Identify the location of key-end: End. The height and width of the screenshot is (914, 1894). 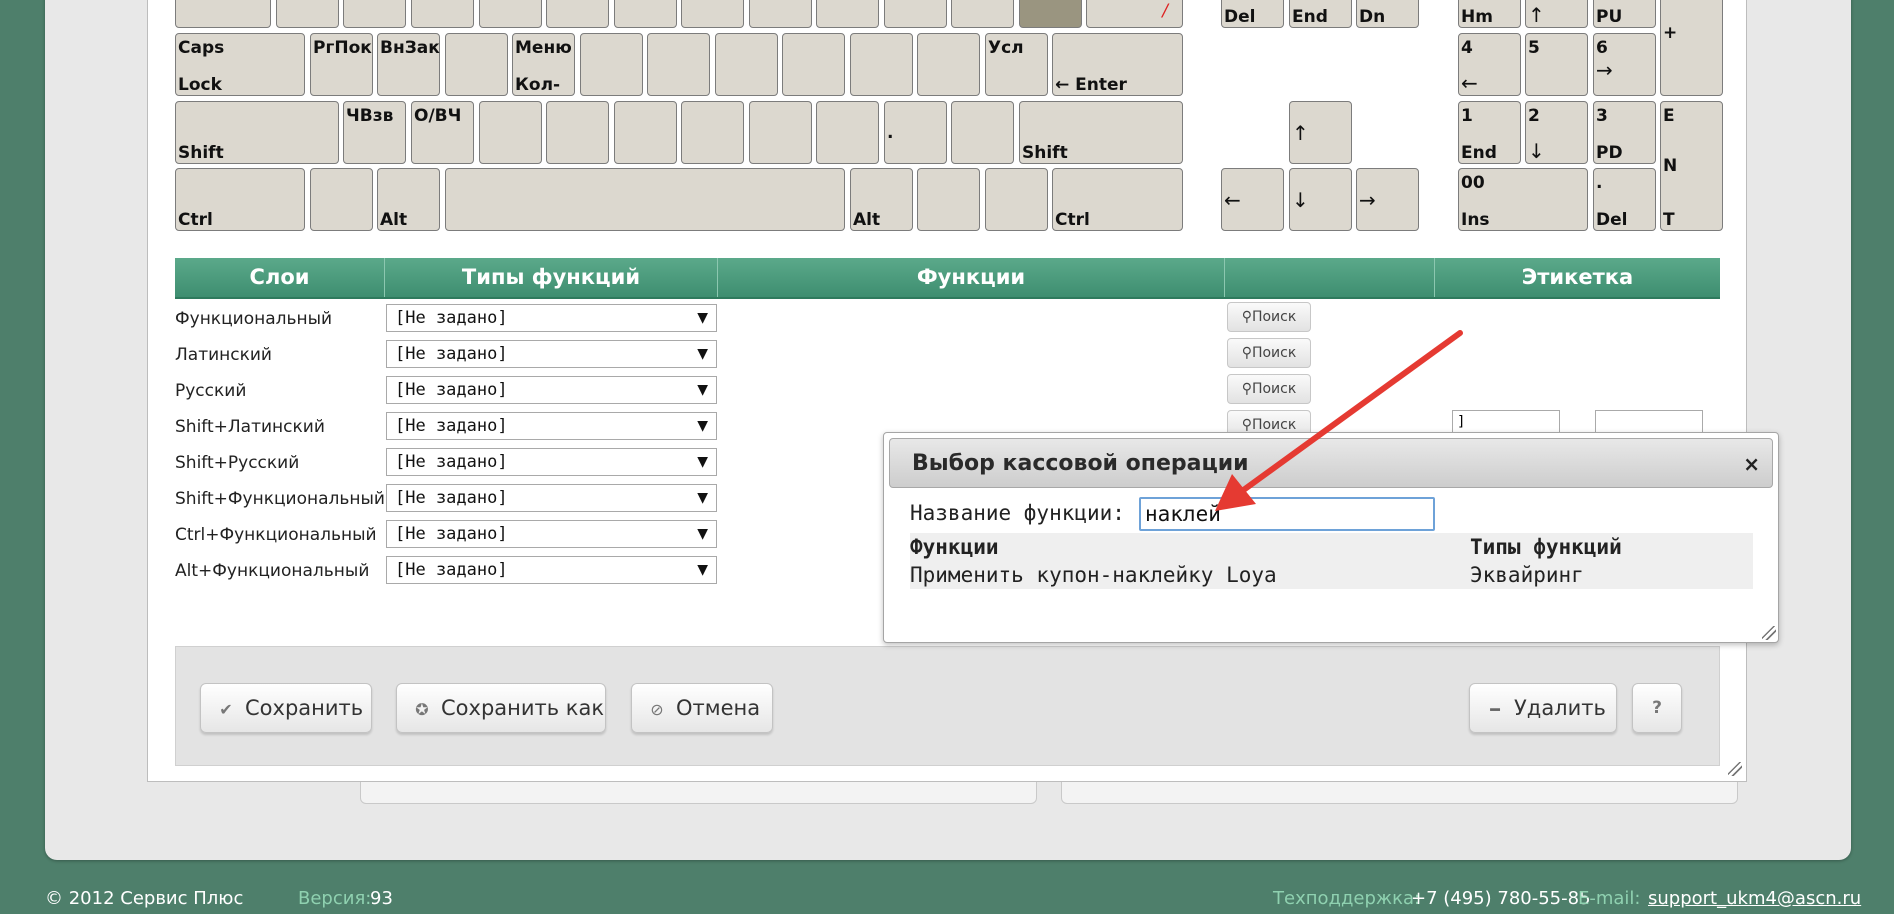
(1320, 14).